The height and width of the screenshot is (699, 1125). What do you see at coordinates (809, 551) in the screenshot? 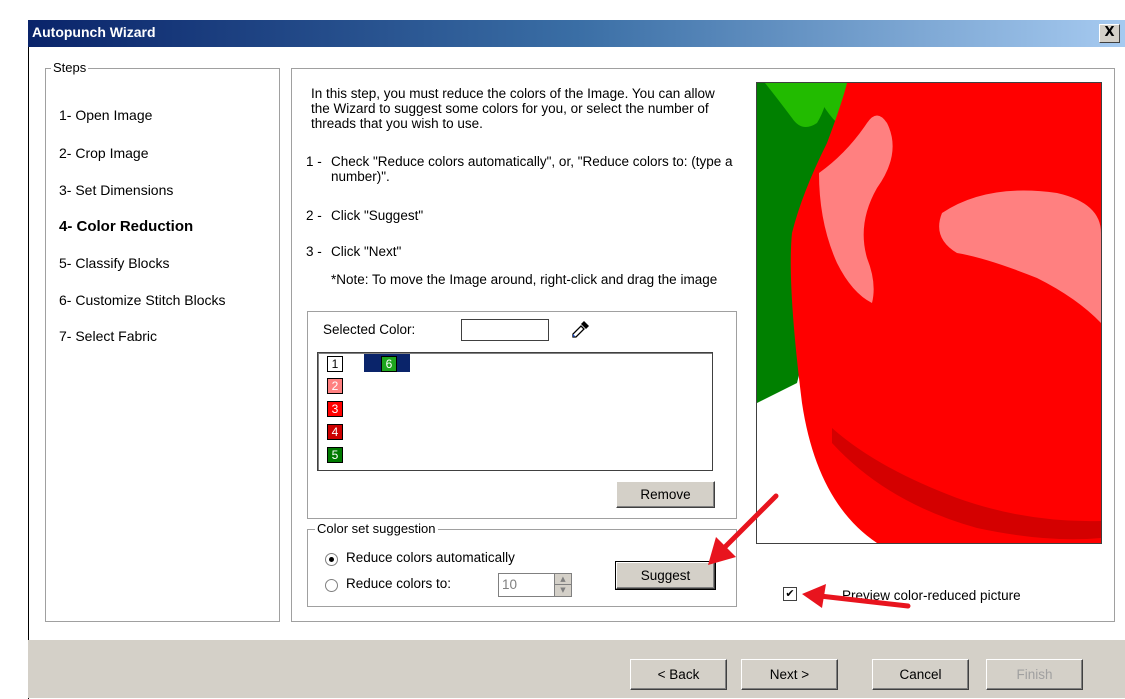
I see `annotation-arrows` at bounding box center [809, 551].